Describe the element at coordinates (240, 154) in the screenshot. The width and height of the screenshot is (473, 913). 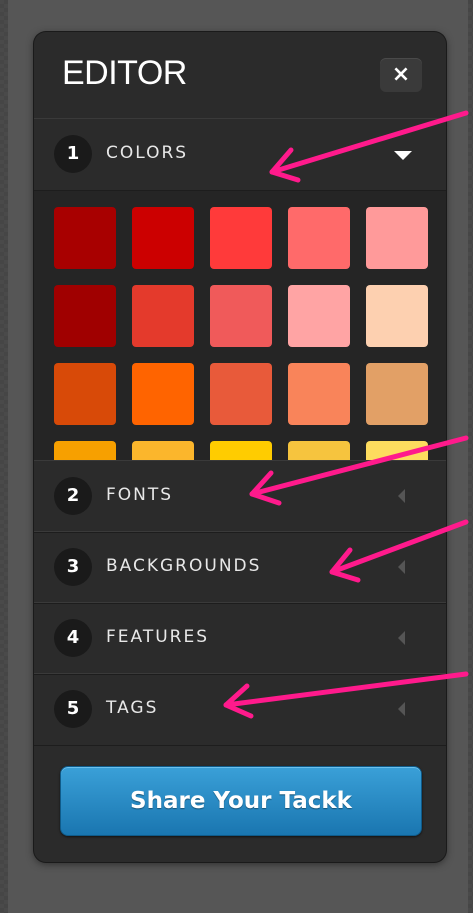
I see `section-colors: 1 COLORS` at that location.